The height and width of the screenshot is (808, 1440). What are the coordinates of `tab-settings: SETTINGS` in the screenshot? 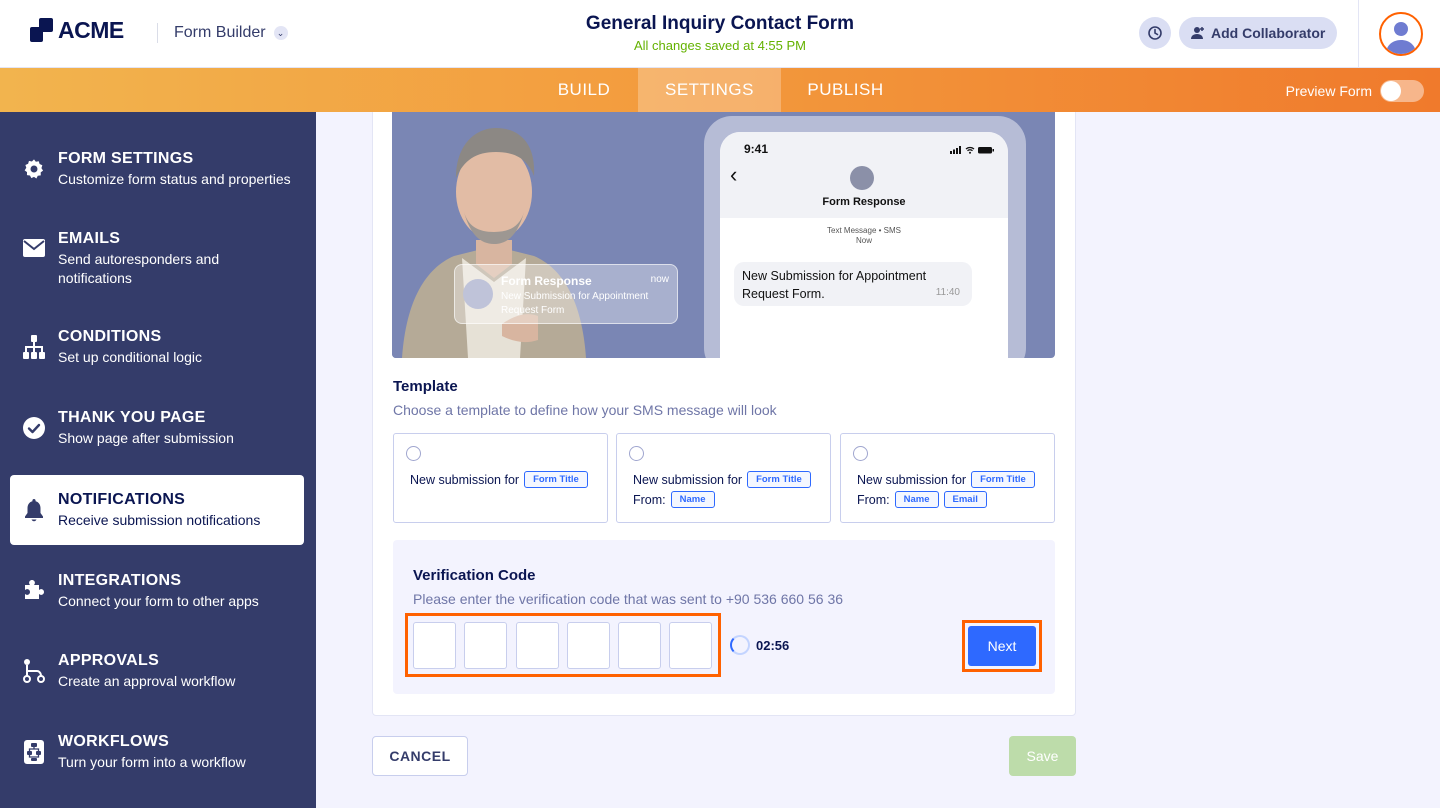 It's located at (709, 90).